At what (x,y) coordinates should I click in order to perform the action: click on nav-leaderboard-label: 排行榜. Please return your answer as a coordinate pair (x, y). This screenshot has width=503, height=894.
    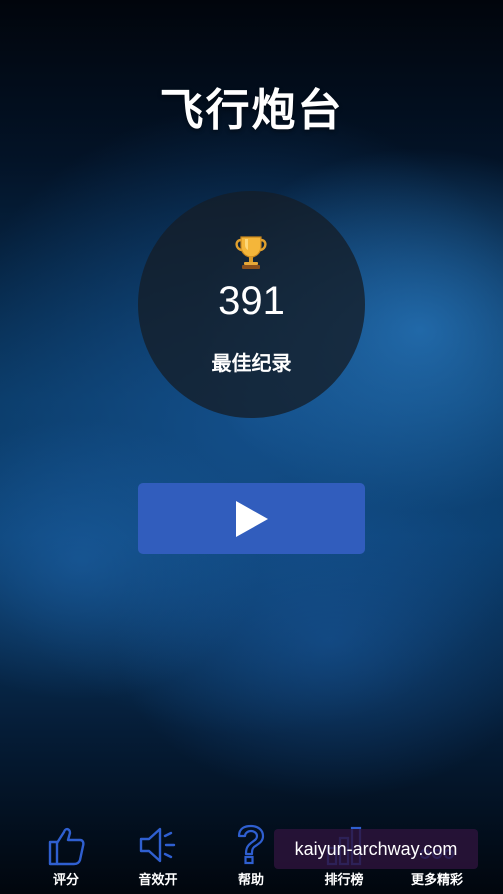
    Looking at the image, I should click on (344, 880).